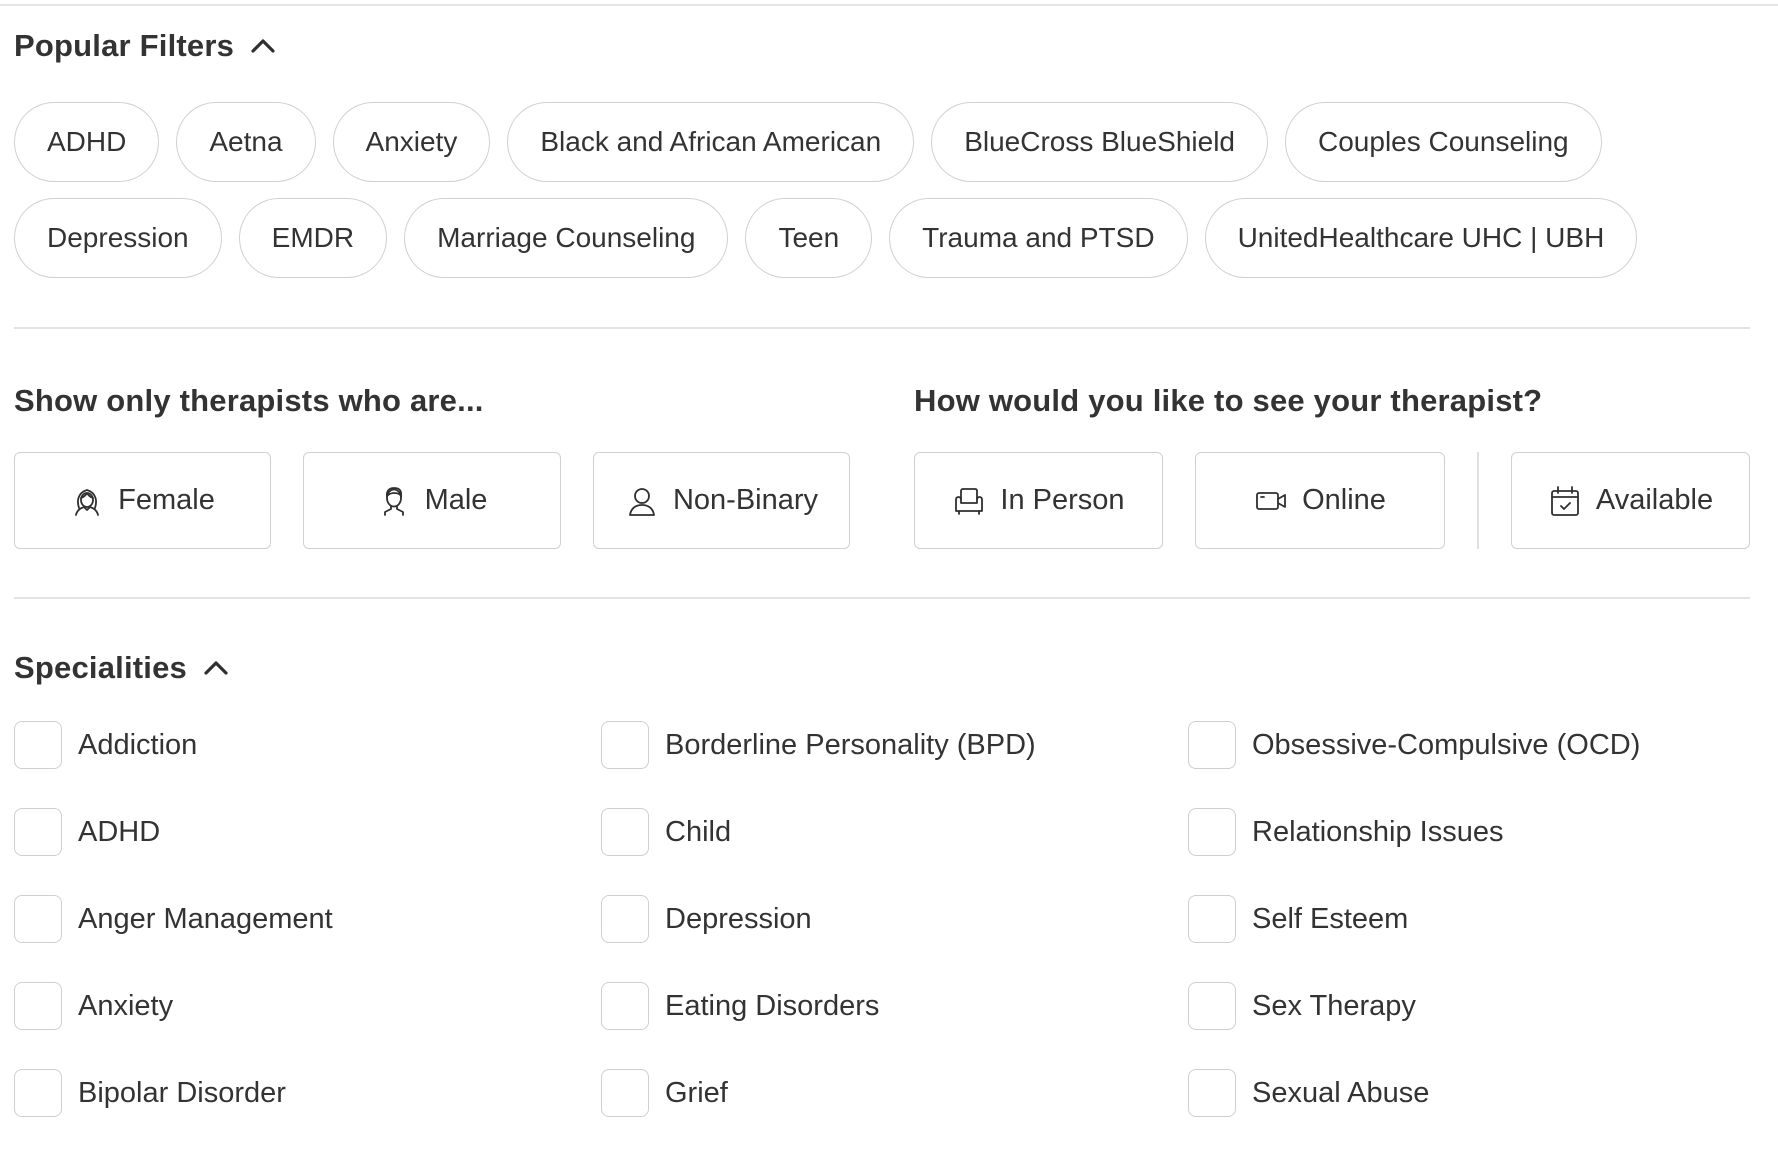 This screenshot has height=1150, width=1778. I want to click on in-person-label: In Person, so click(1062, 500).